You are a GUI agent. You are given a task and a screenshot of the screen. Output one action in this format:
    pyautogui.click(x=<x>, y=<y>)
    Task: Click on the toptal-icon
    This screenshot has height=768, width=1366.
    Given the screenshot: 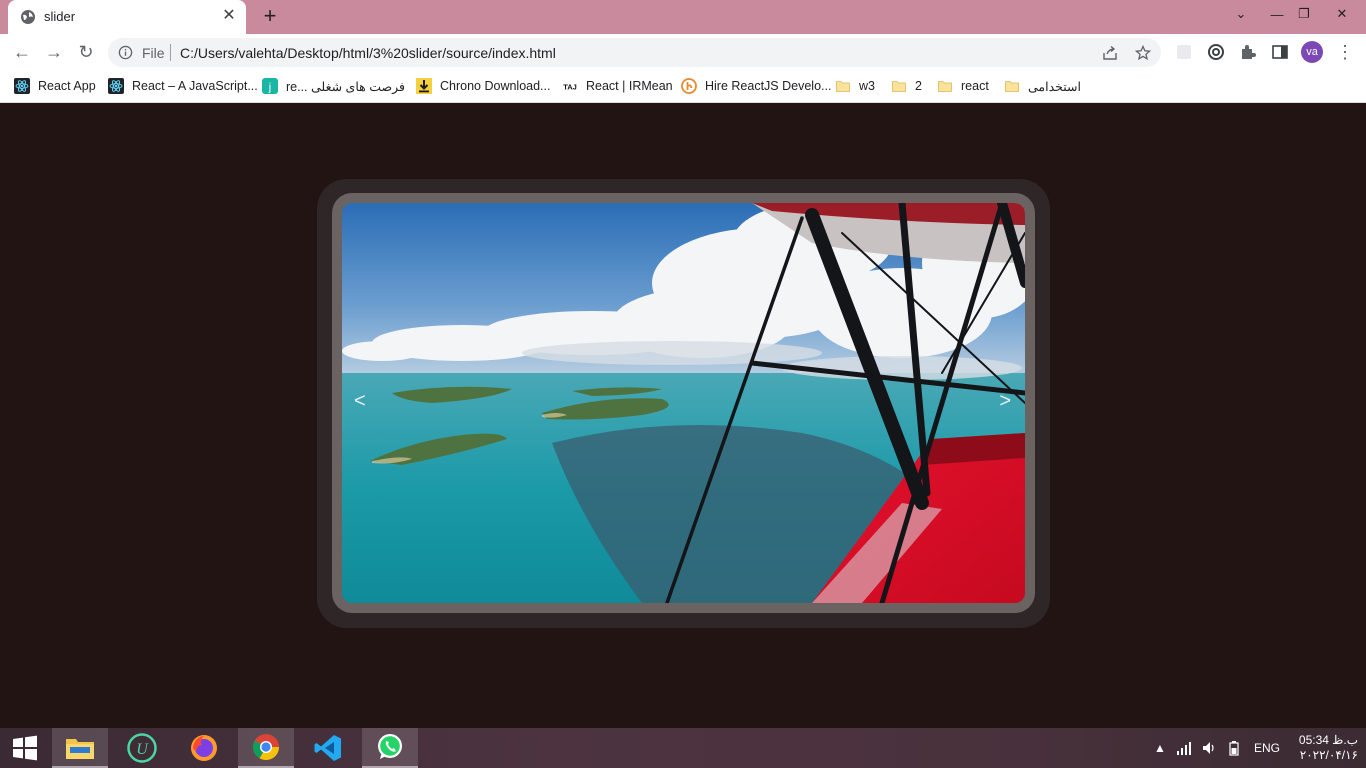 What is the action you would take?
    pyautogui.click(x=689, y=86)
    